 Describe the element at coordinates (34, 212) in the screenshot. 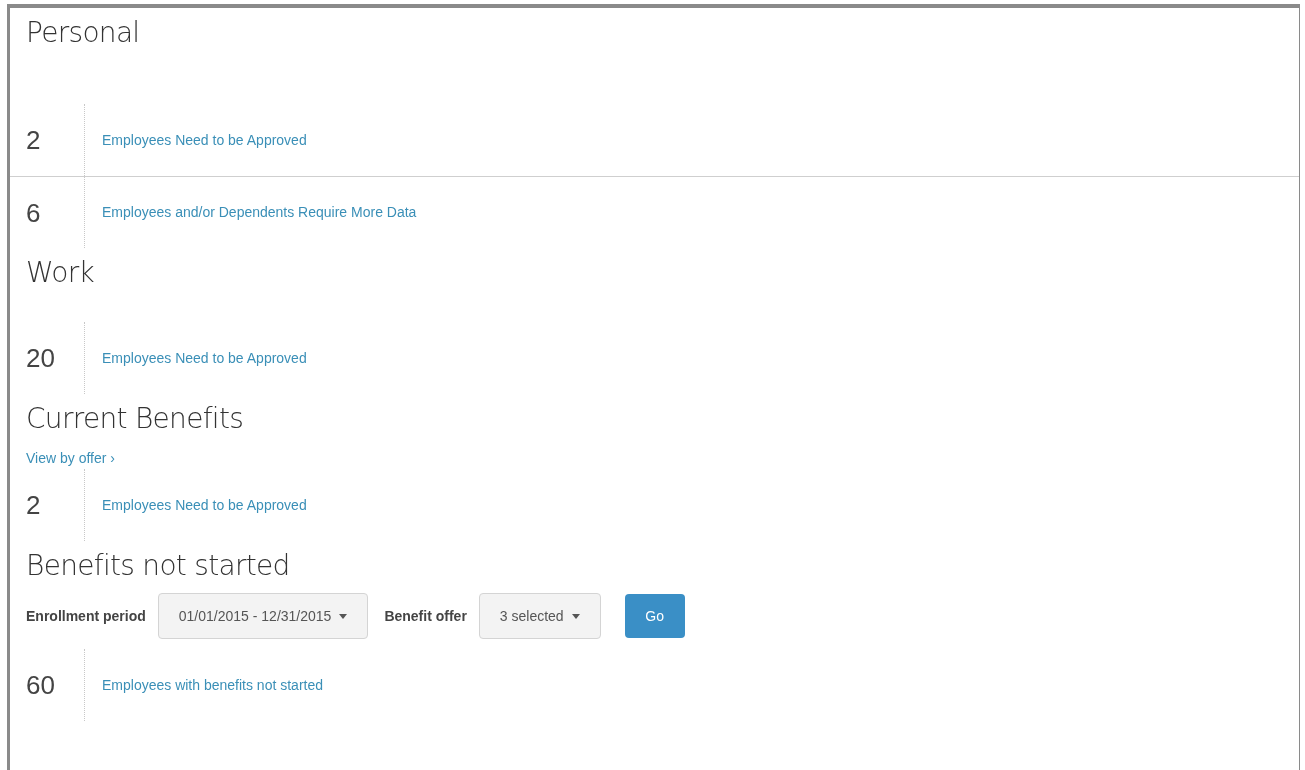

I see `count: 6` at that location.